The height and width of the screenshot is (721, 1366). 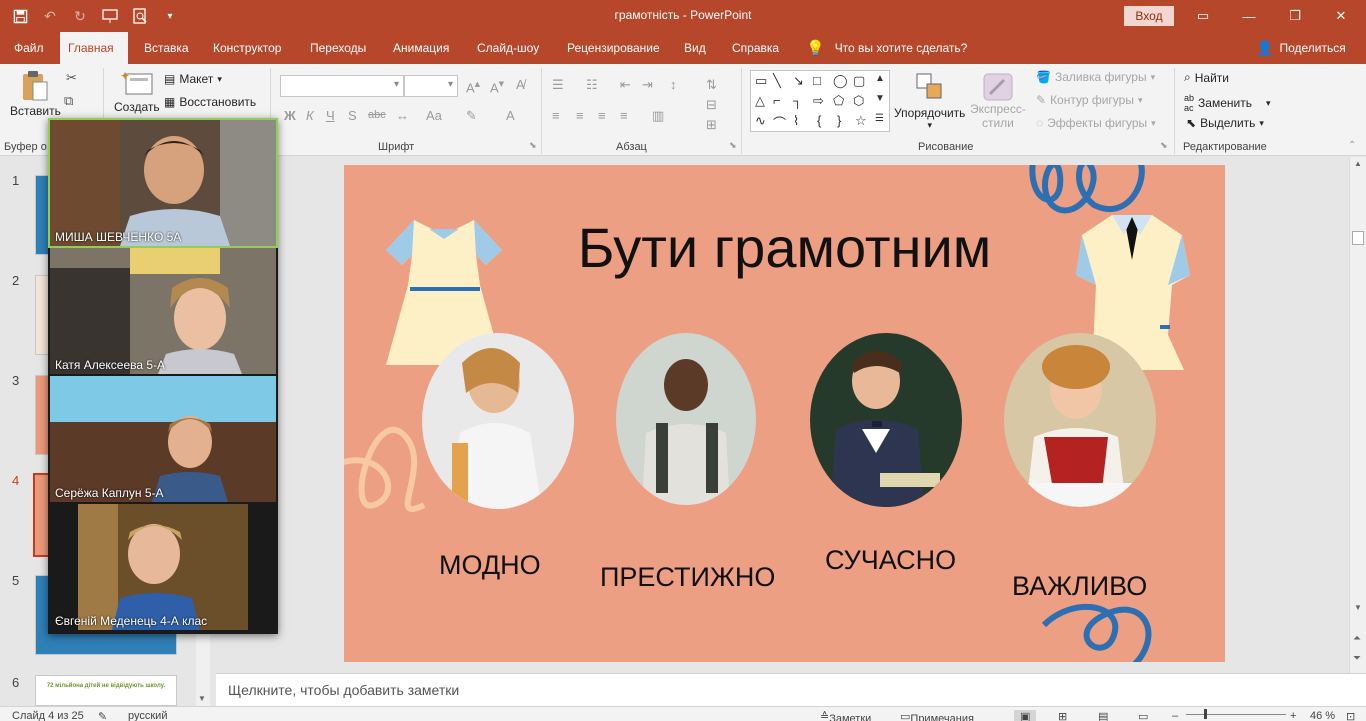 I want to click on photo-boy-curly, so click(x=1080, y=420).